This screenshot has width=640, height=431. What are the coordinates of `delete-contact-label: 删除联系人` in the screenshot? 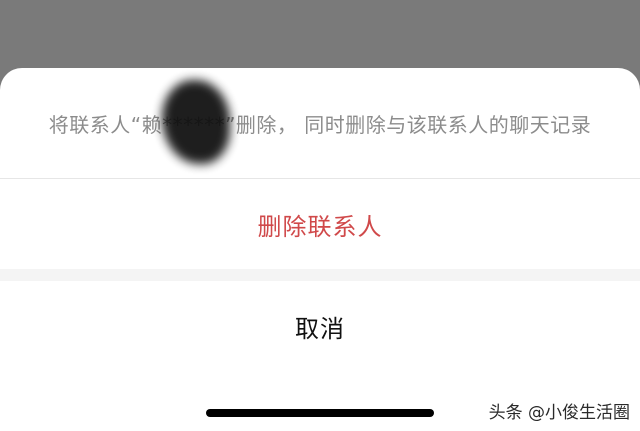 It's located at (320, 226).